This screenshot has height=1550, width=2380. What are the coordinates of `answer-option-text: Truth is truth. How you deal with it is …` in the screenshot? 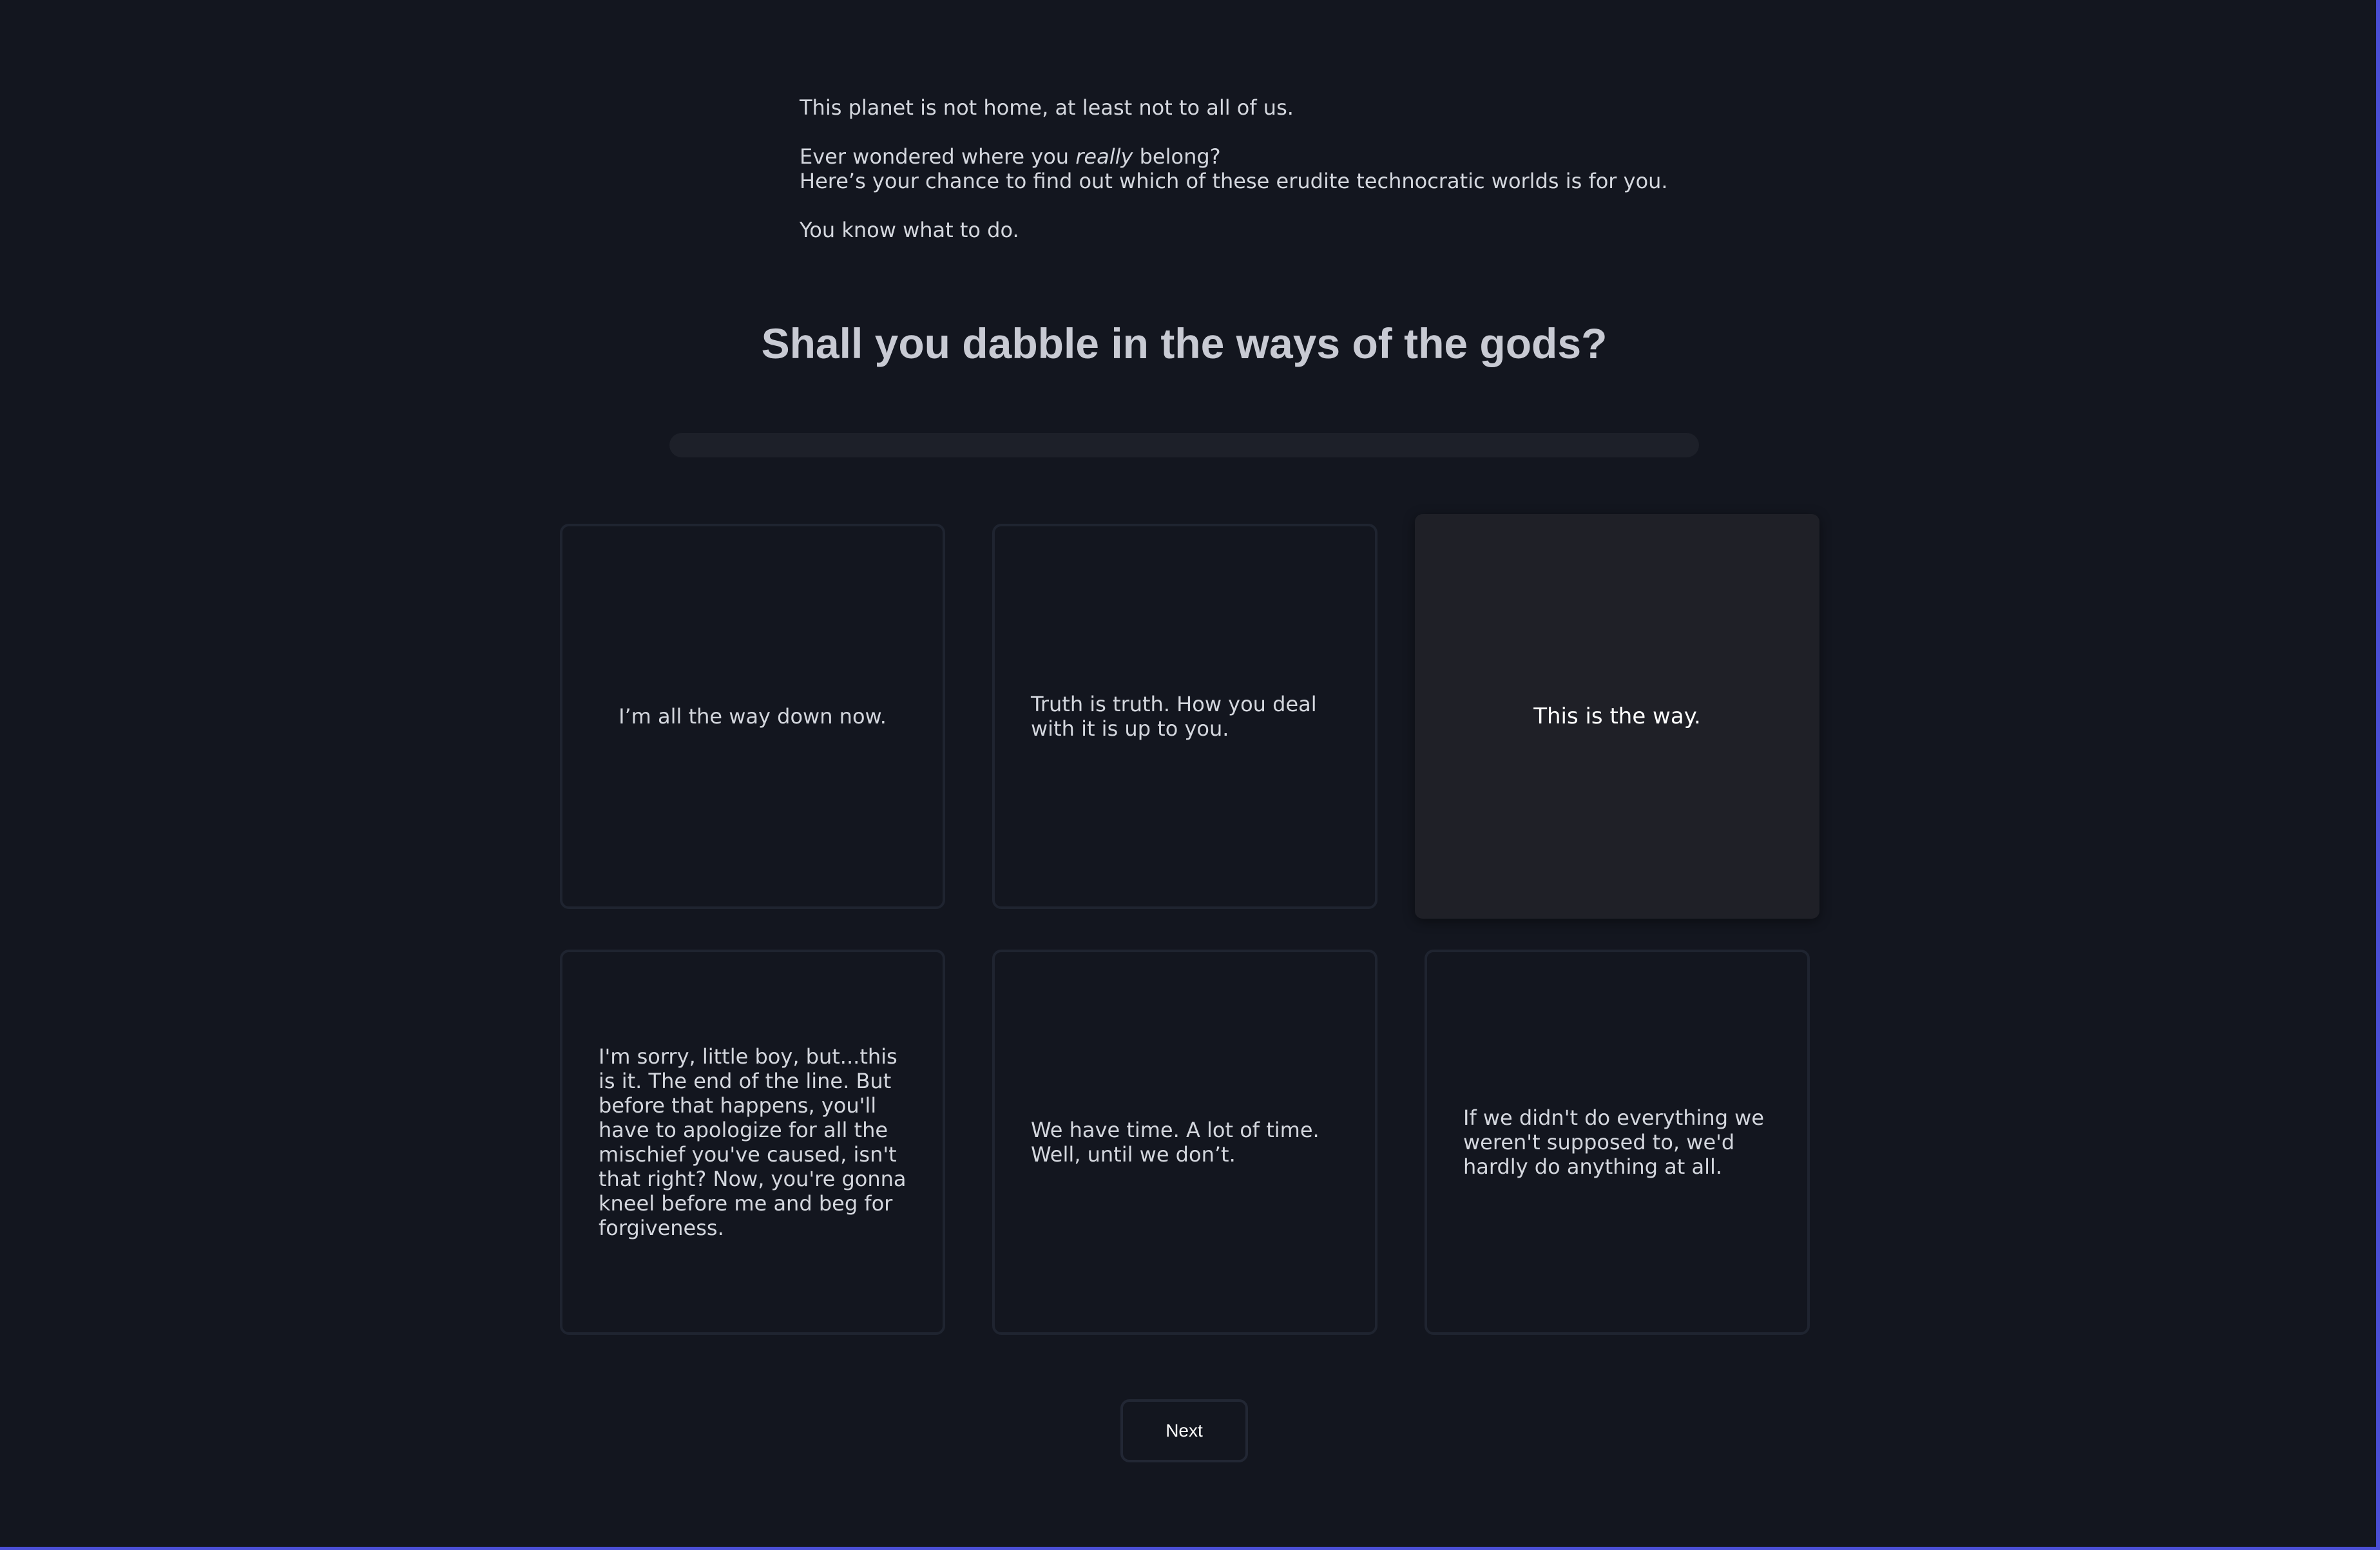 It's located at (1174, 717).